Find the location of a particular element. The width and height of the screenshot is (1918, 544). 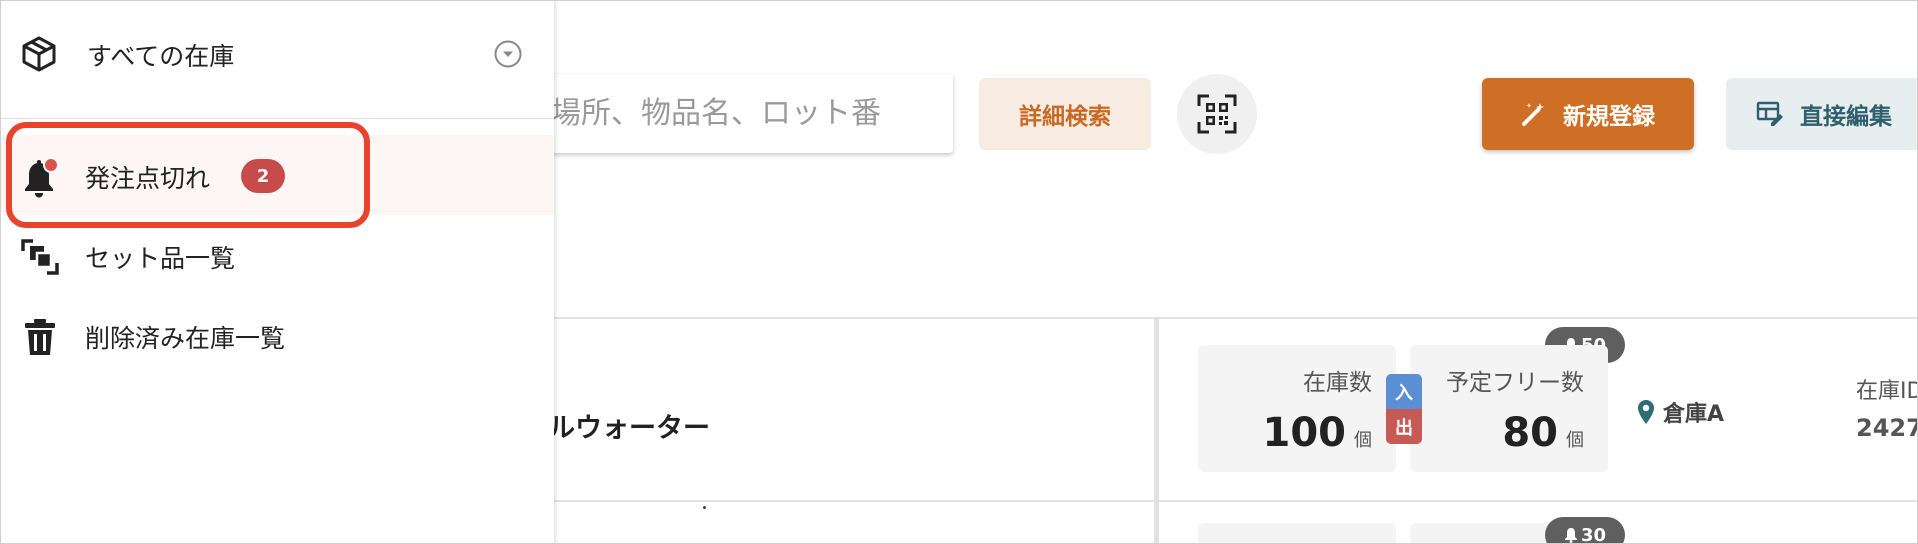

inventory-scope-selector: すべての在庫 is located at coordinates (277, 60).